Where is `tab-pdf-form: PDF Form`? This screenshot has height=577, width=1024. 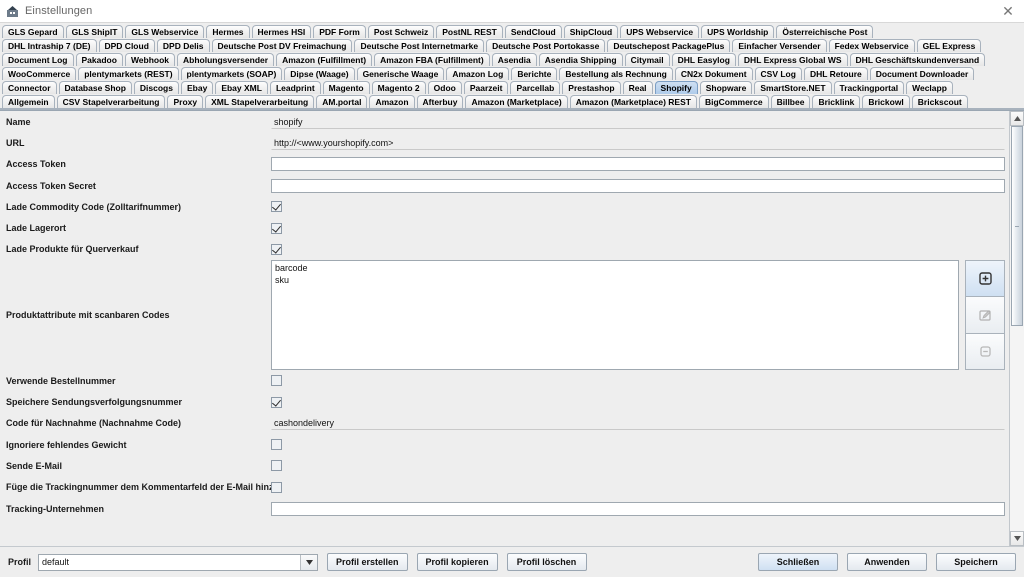 tab-pdf-form: PDF Form is located at coordinates (339, 31).